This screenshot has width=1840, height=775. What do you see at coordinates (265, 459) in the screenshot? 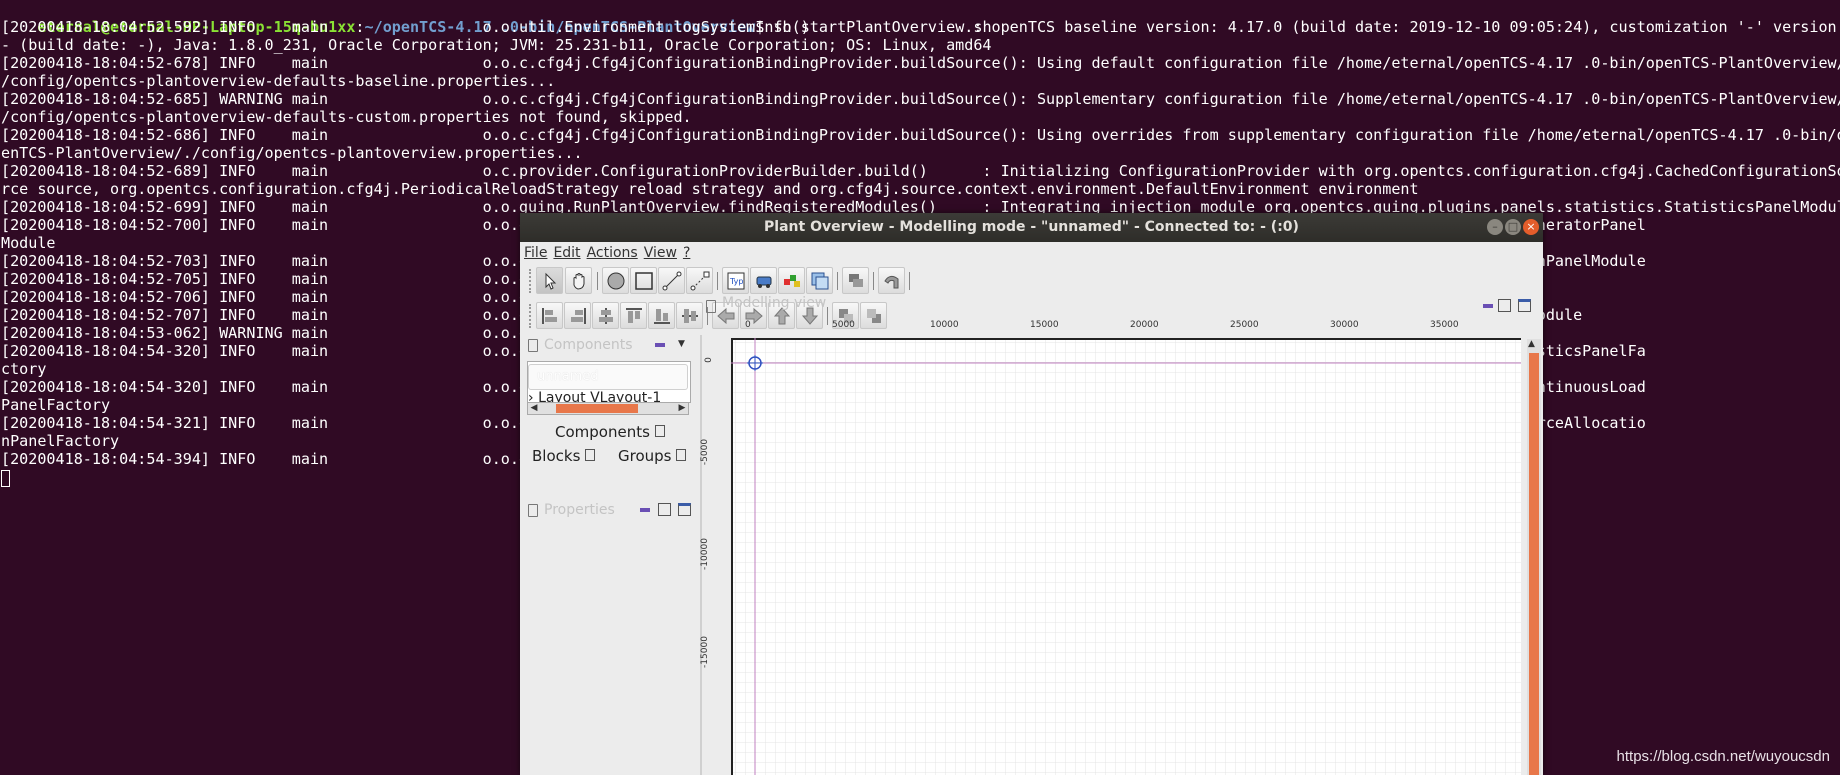
I see `terminal-output-line: [20200418-18:04:54-394] INFO main o.o.g` at bounding box center [265, 459].